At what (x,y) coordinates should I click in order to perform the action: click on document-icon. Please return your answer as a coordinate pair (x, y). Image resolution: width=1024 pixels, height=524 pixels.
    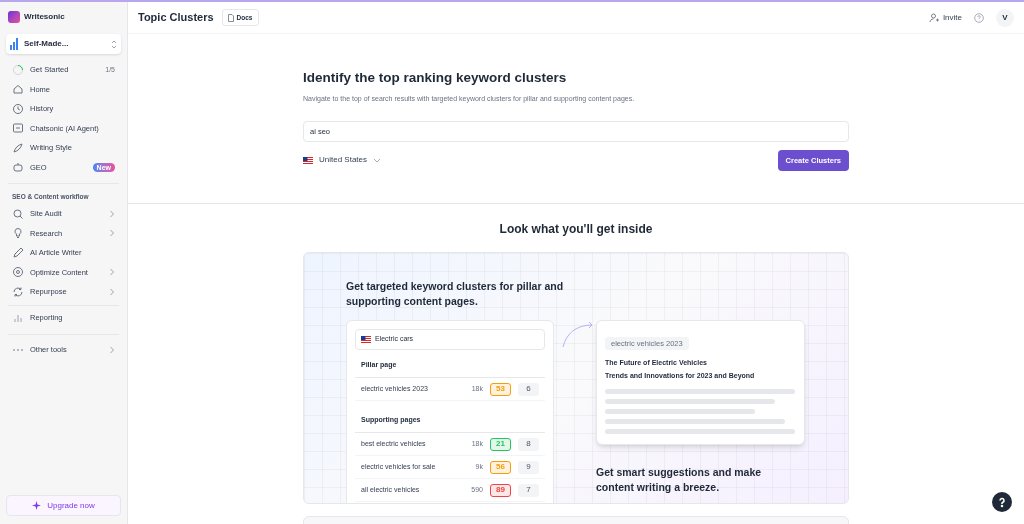
    Looking at the image, I should click on (230, 17).